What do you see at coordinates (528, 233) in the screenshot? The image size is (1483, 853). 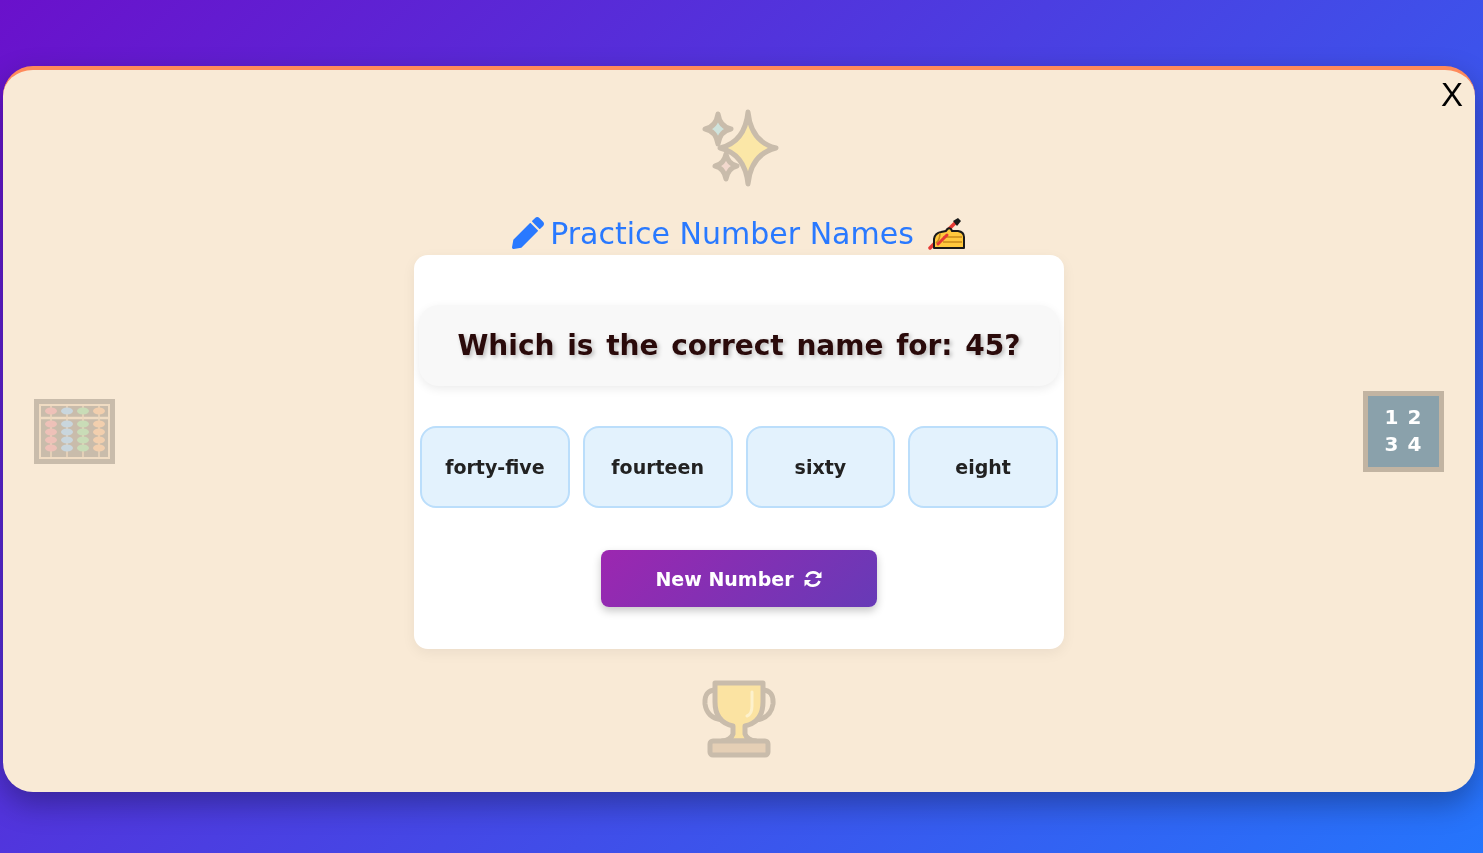 I see `pencil-icon` at bounding box center [528, 233].